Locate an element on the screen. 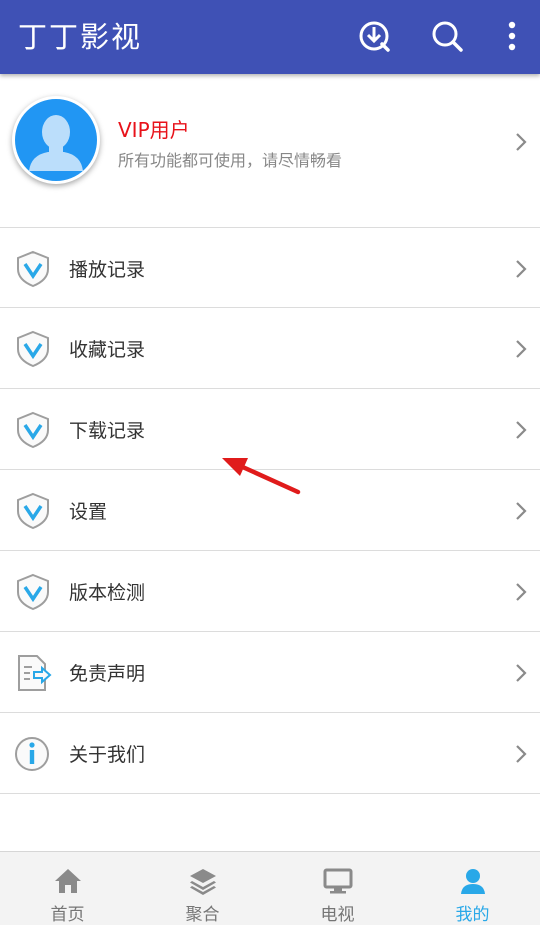 This screenshot has width=540, height=925. tab-label: 聚合 is located at coordinates (202, 915).